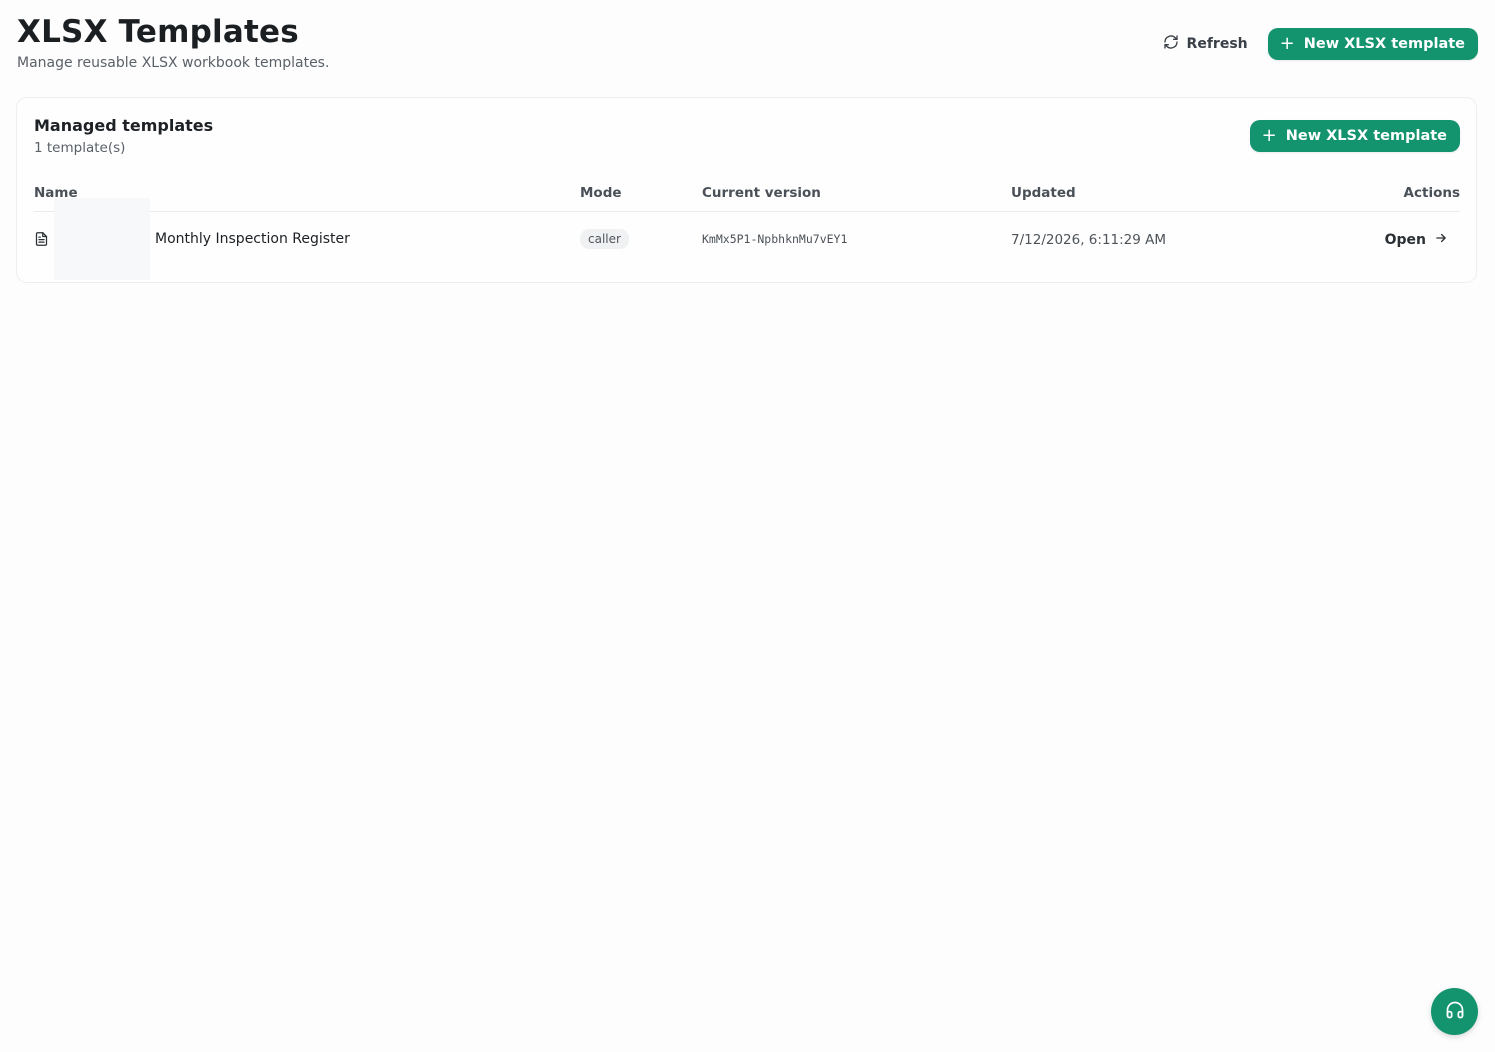 Image resolution: width=1495 pixels, height=1052 pixels. What do you see at coordinates (761, 193) in the screenshot?
I see `column-header-version: Current version` at bounding box center [761, 193].